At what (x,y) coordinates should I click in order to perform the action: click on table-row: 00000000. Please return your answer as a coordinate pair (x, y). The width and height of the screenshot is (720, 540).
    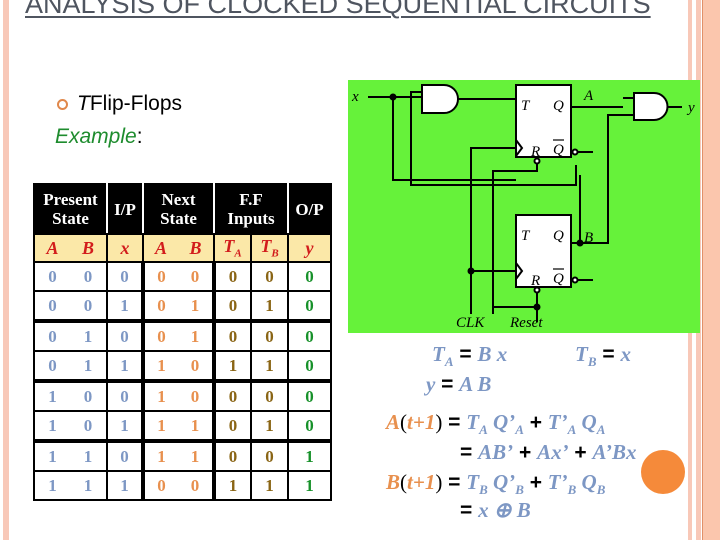
    Looking at the image, I should click on (182, 276).